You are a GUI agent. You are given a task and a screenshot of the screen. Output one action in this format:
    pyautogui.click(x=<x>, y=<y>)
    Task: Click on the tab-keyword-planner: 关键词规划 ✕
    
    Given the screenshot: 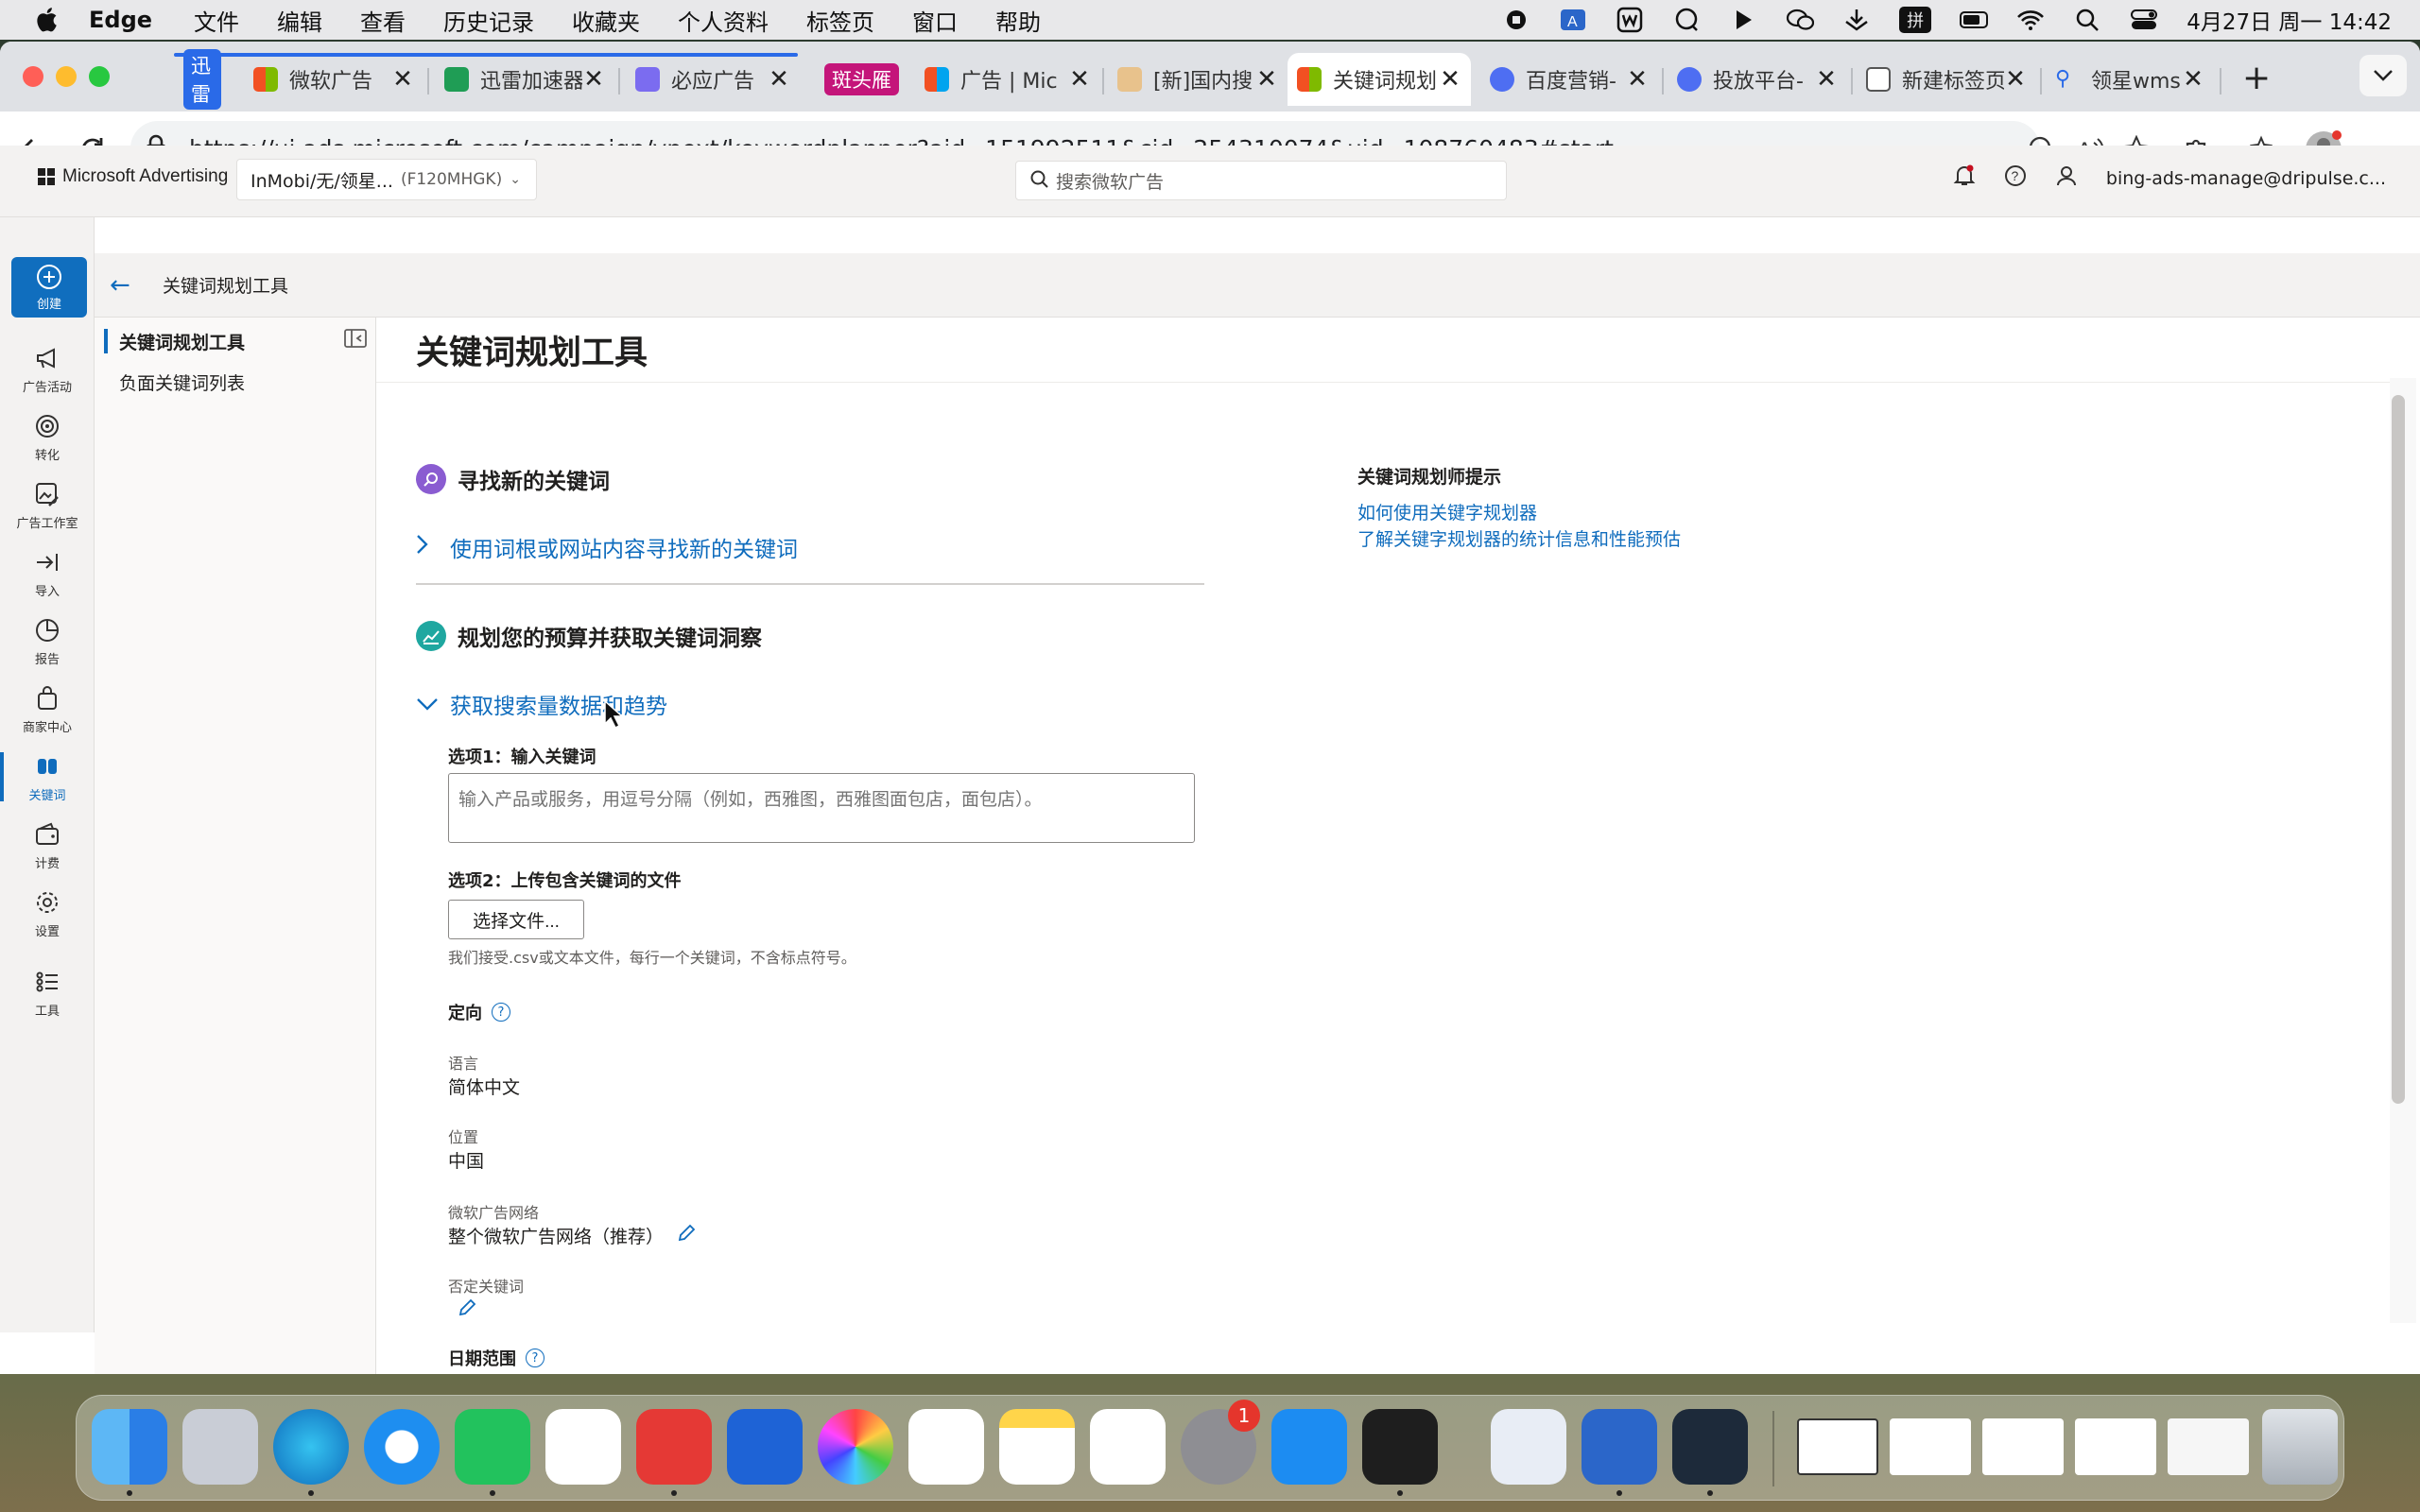 What is the action you would take?
    pyautogui.click(x=1379, y=79)
    